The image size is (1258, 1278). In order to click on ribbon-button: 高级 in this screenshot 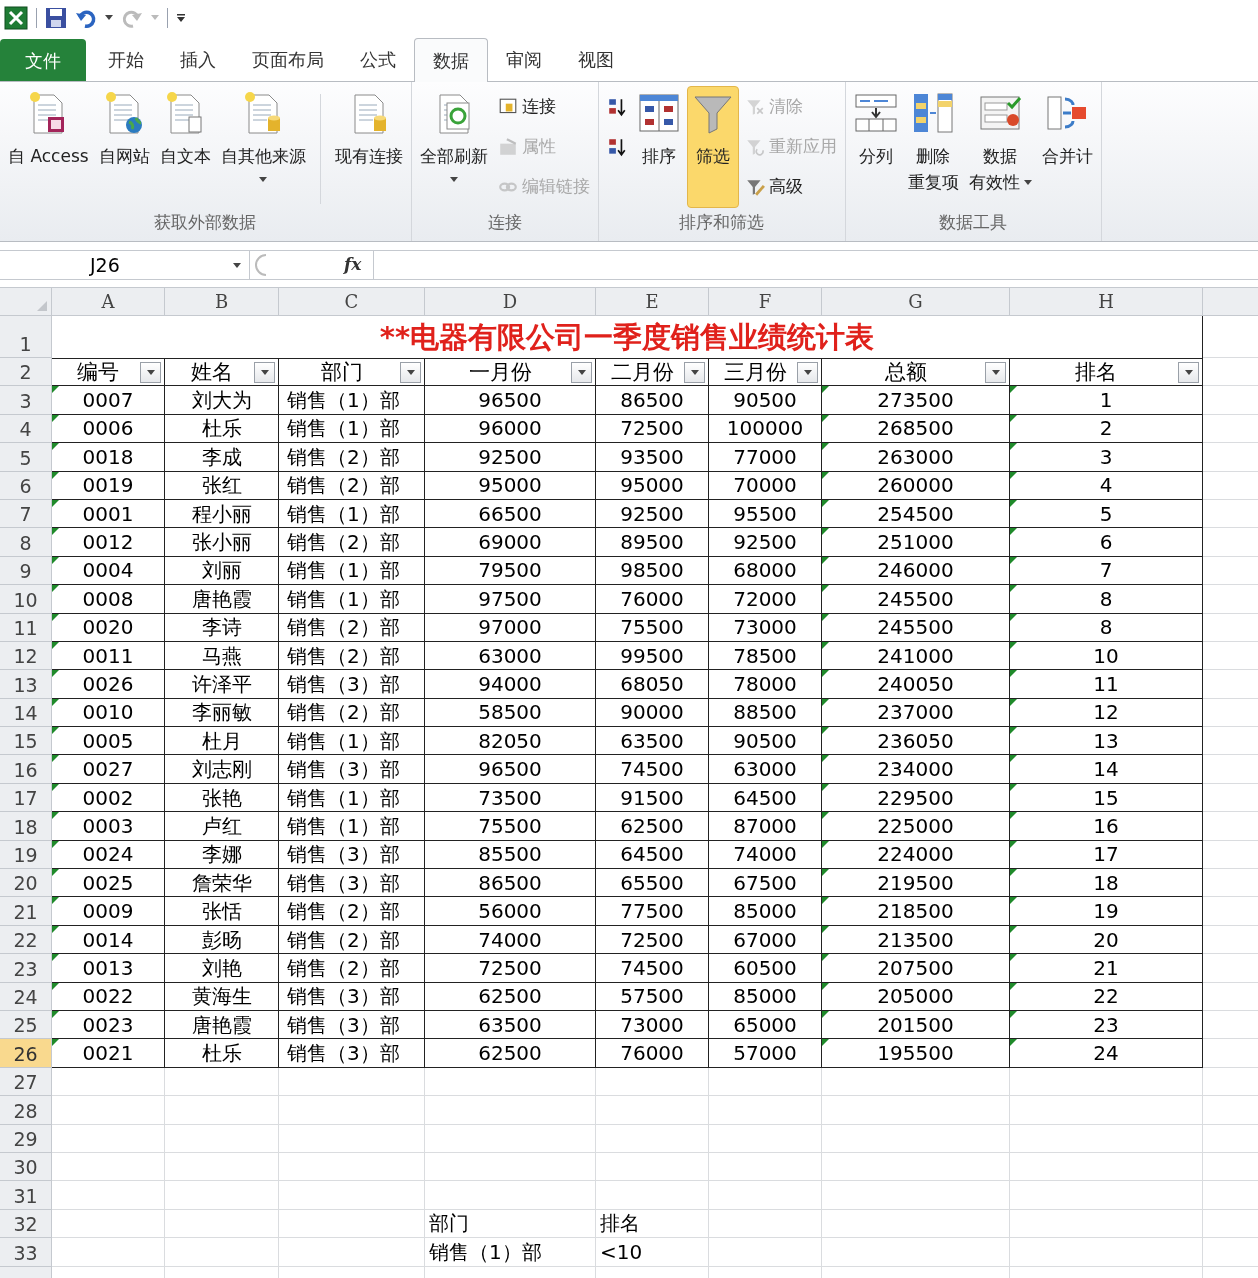, I will do `click(790, 187)`.